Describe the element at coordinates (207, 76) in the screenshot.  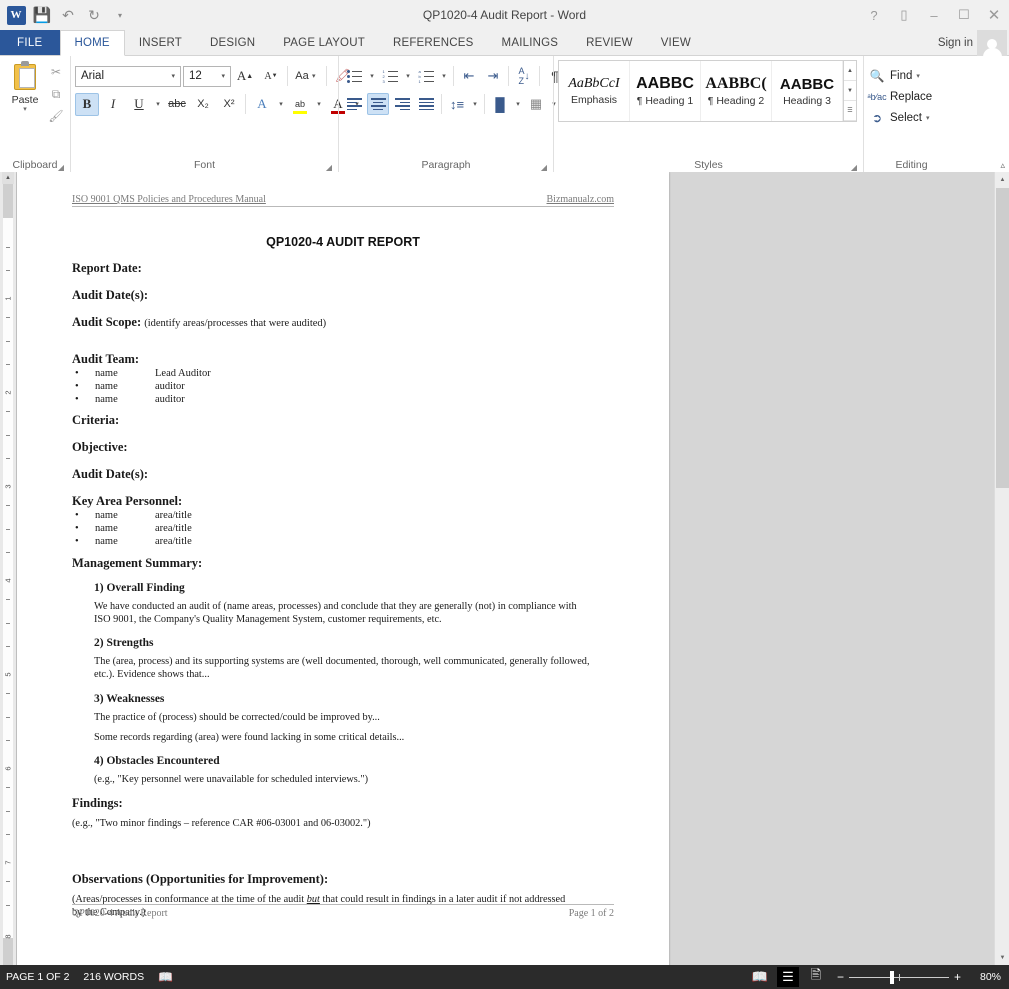
I see `font-size-combo: 12 ▾` at that location.